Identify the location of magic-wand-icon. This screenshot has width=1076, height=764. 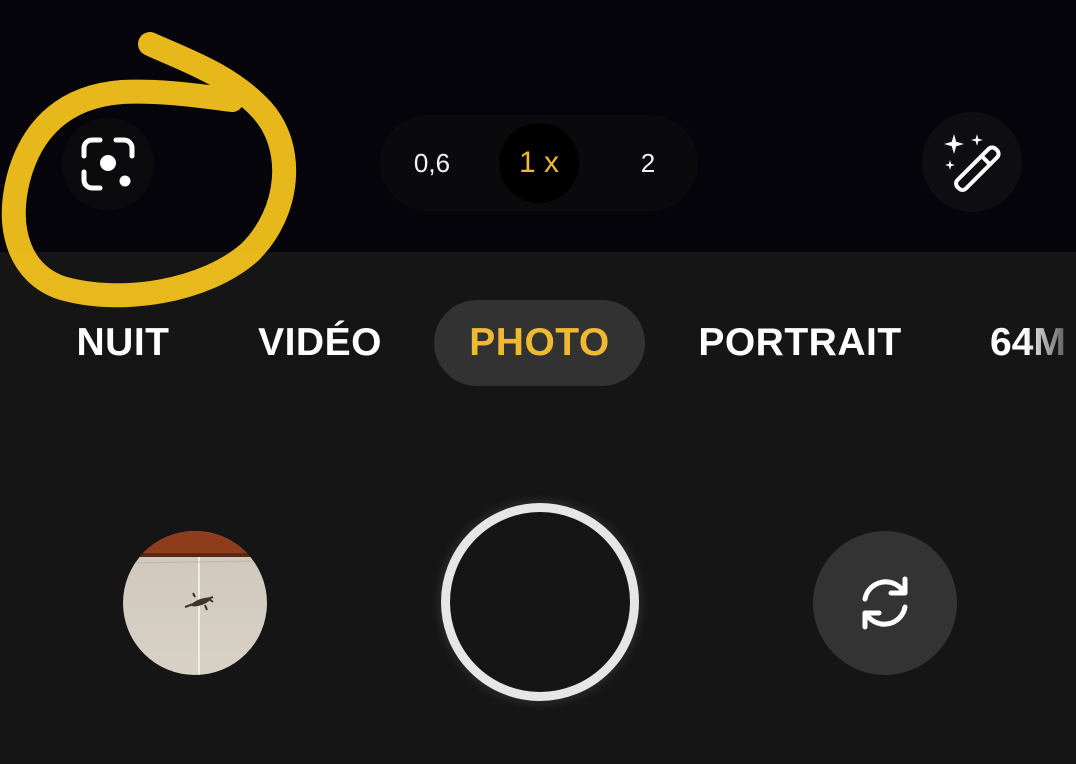
(972, 163).